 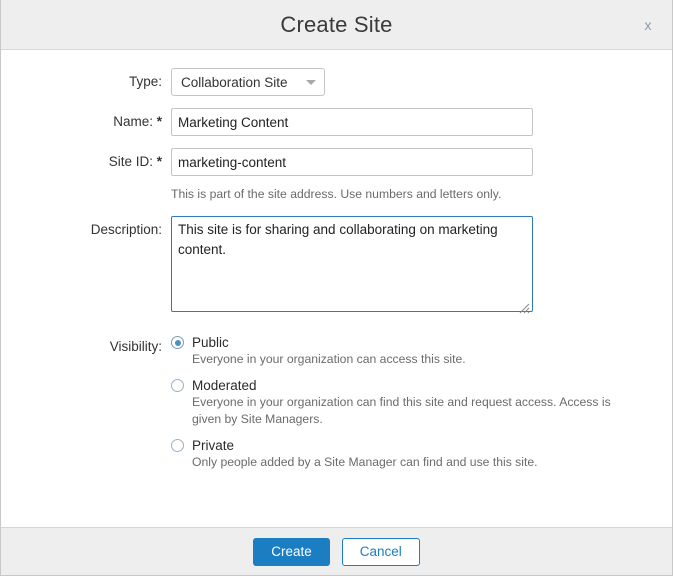 I want to click on description-field, so click(x=421, y=266).